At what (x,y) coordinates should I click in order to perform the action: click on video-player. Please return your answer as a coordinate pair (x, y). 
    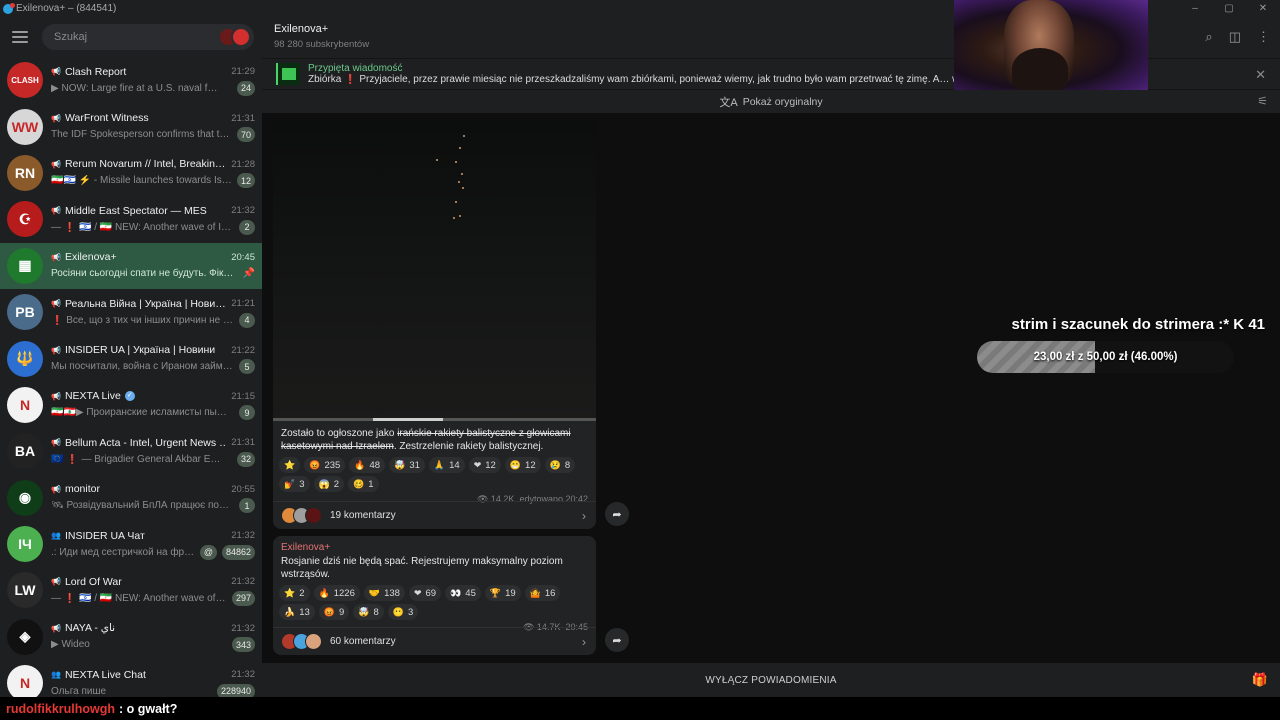
    Looking at the image, I should click on (434, 271).